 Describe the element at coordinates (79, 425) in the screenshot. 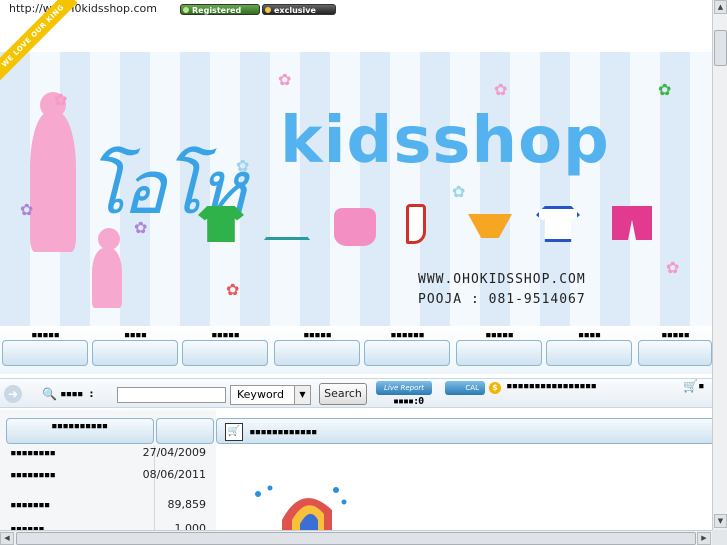

I see `stats-title: ▪▪▪▪▪▪▪▪▪▪` at that location.